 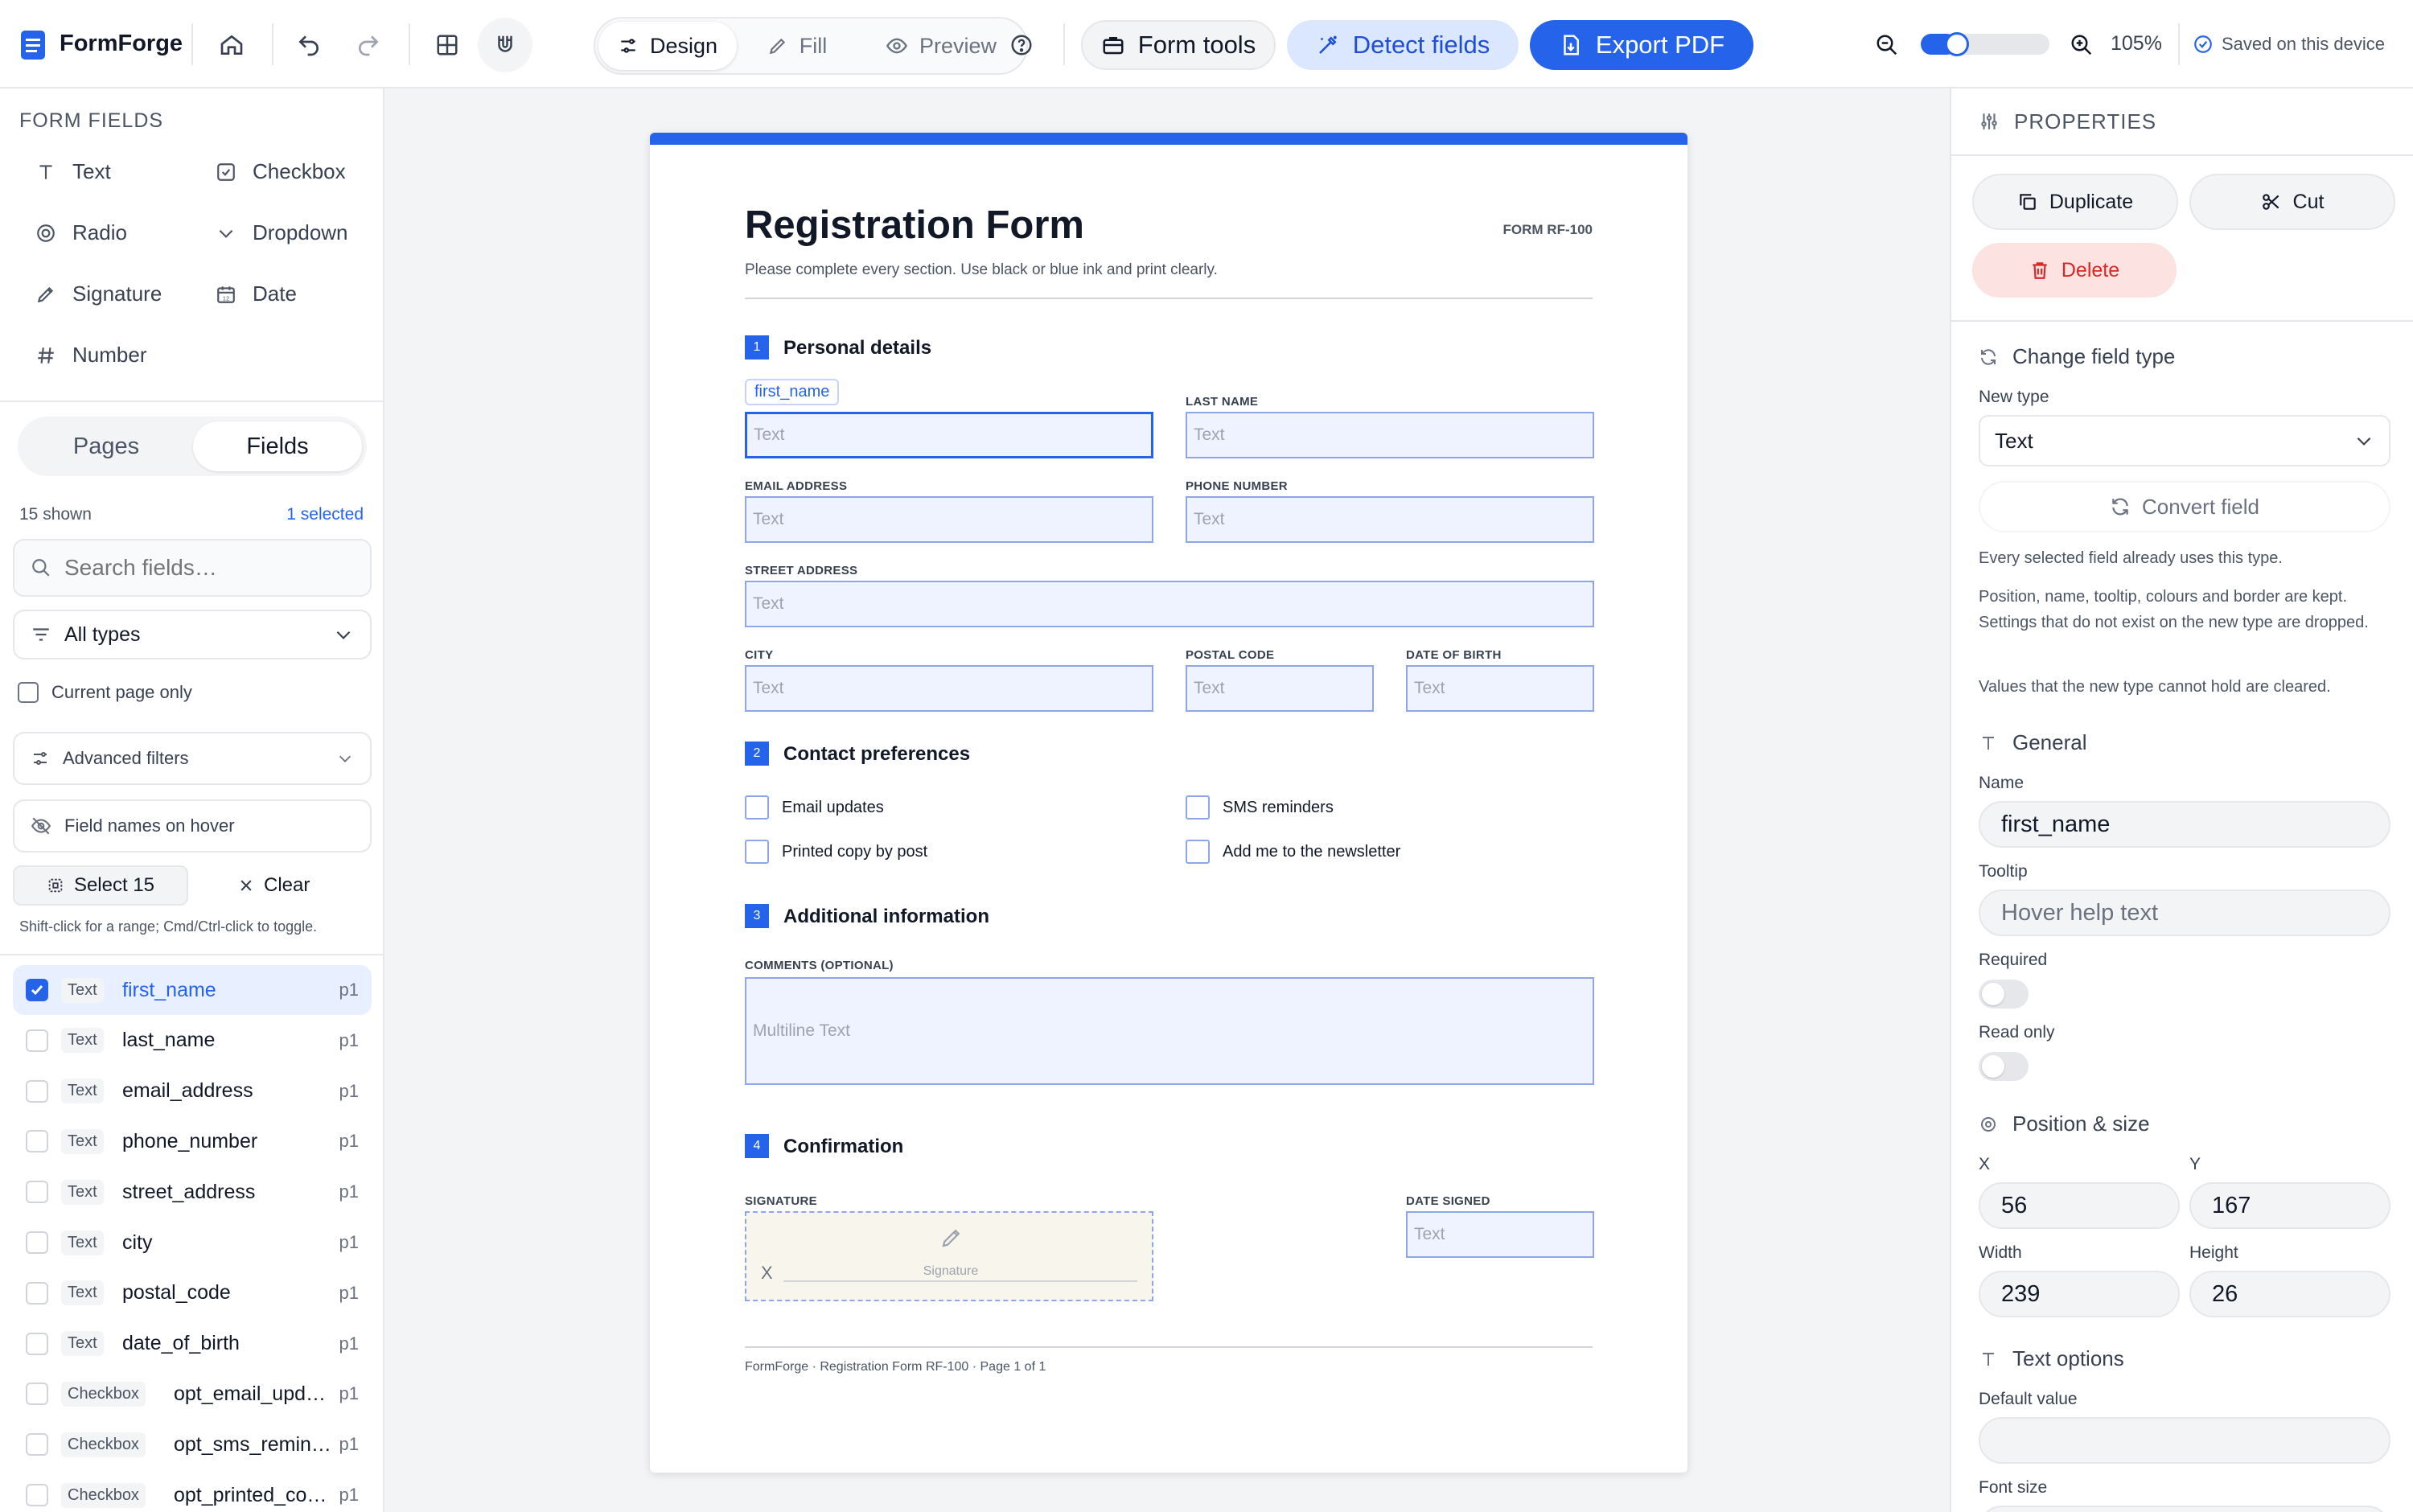 What do you see at coordinates (101, 886) in the screenshot?
I see `select-all-button: Select 15` at bounding box center [101, 886].